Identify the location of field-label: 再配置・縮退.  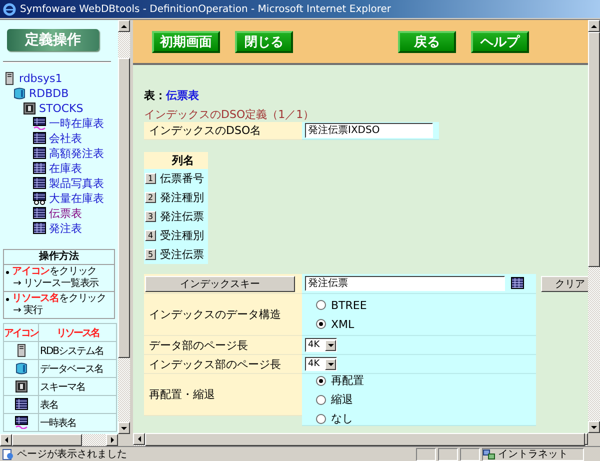
(182, 394).